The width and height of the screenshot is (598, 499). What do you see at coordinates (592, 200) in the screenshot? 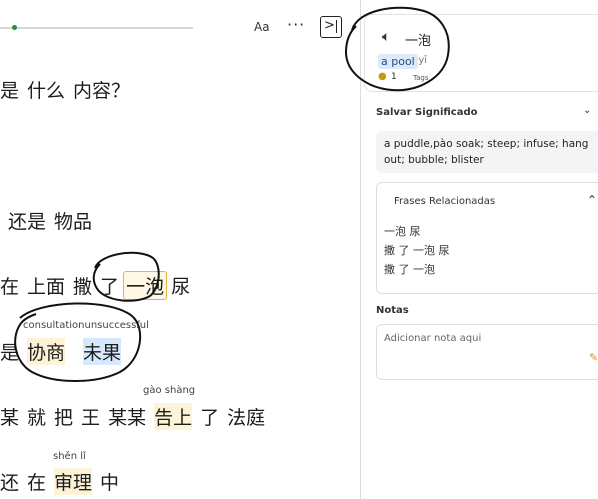
I see `chevron-up-icon: ⌃` at bounding box center [592, 200].